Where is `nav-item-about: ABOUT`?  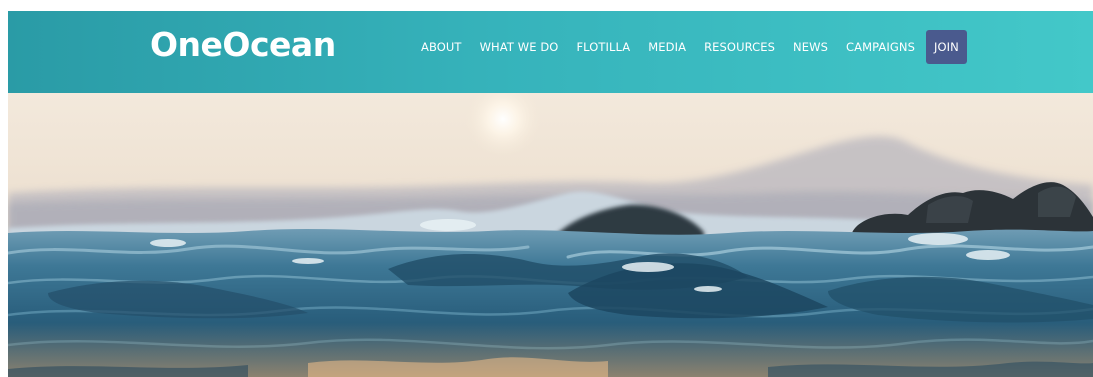 nav-item-about: ABOUT is located at coordinates (441, 47).